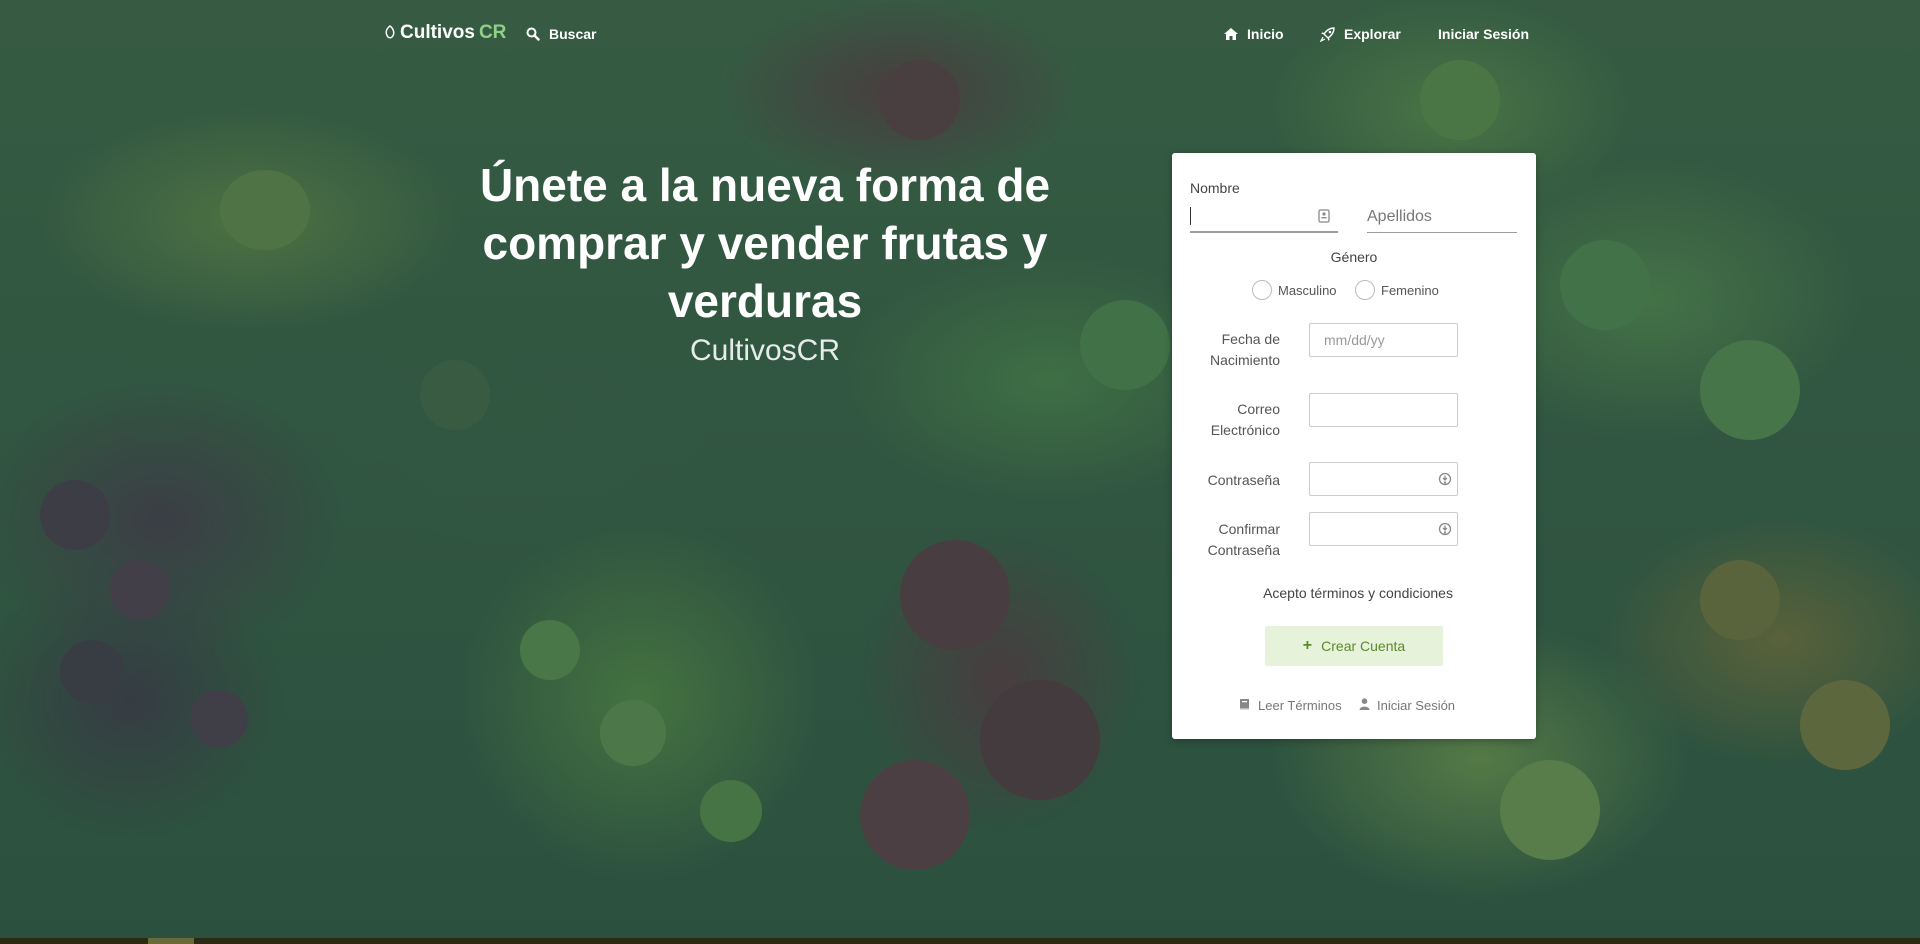  I want to click on search-link: Buscar, so click(561, 34).